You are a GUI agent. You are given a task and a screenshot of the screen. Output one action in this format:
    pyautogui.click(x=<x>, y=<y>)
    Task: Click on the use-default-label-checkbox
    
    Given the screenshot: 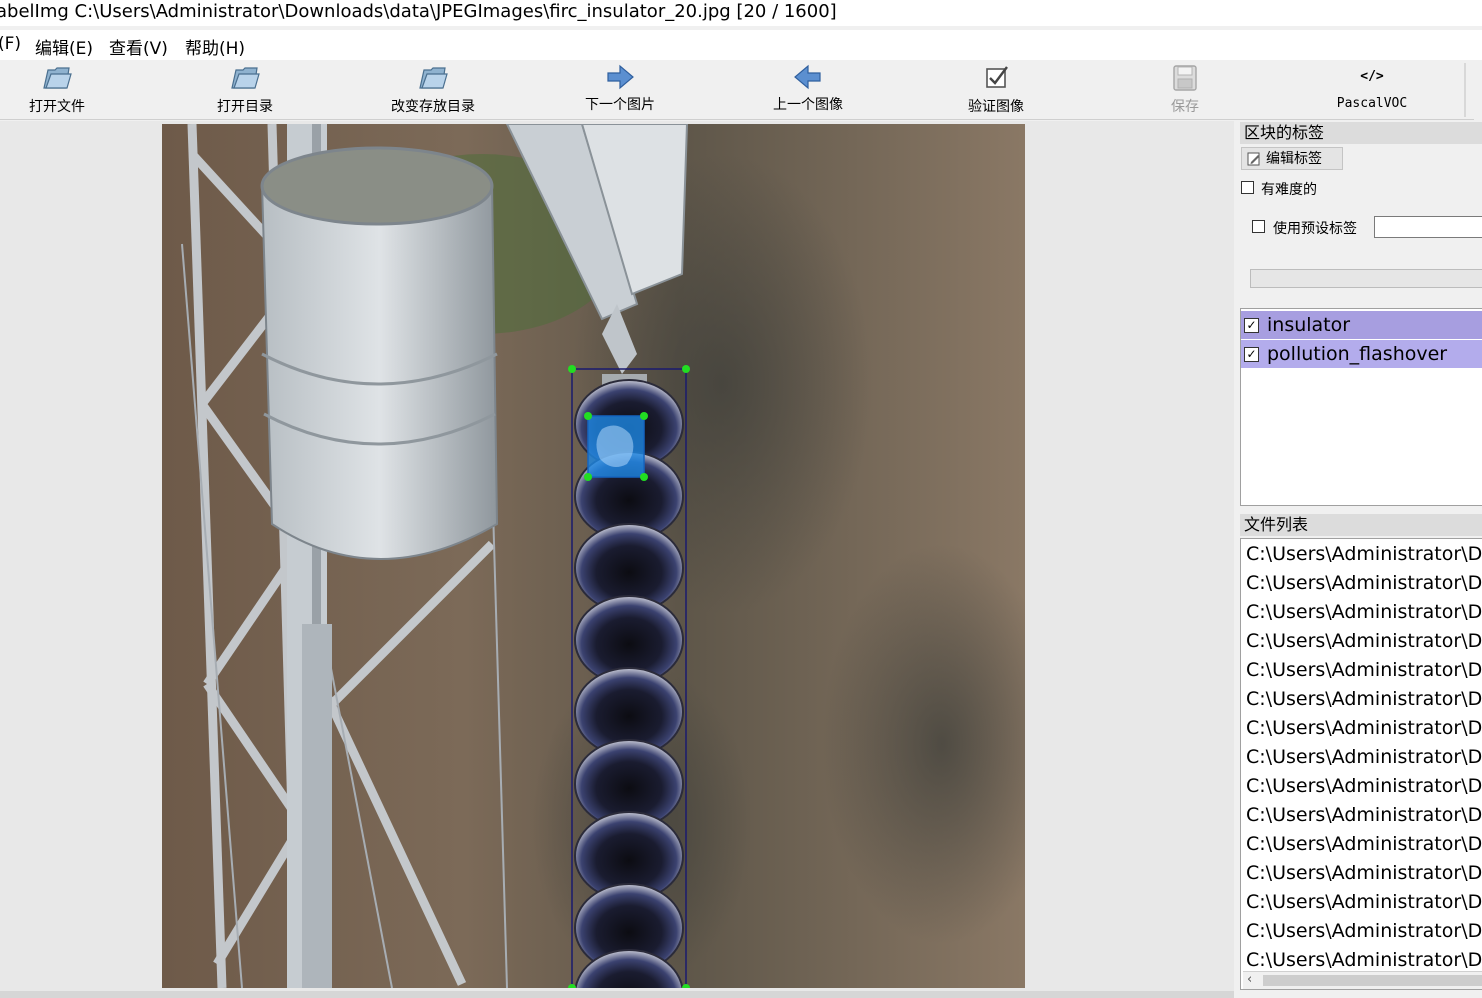 What is the action you would take?
    pyautogui.click(x=1258, y=226)
    